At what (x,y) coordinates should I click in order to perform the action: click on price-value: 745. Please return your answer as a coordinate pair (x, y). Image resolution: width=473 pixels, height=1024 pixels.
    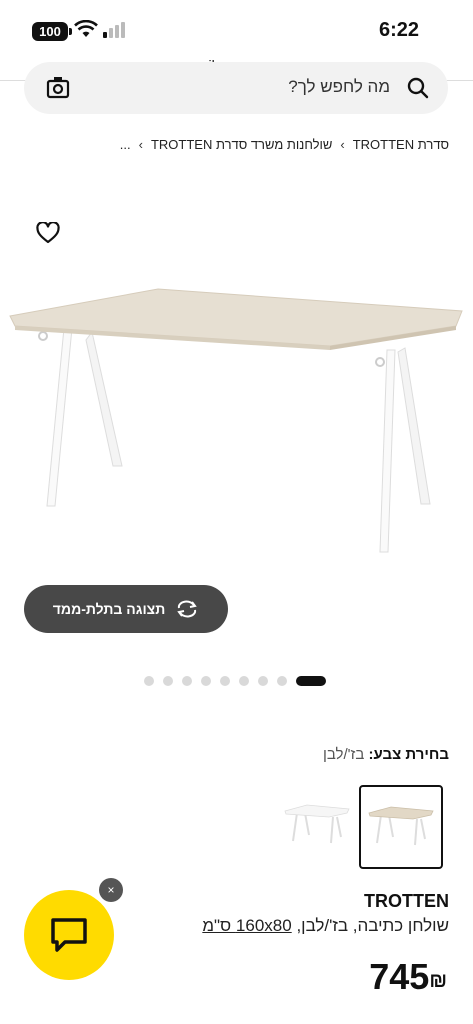
    Looking at the image, I should click on (399, 976).